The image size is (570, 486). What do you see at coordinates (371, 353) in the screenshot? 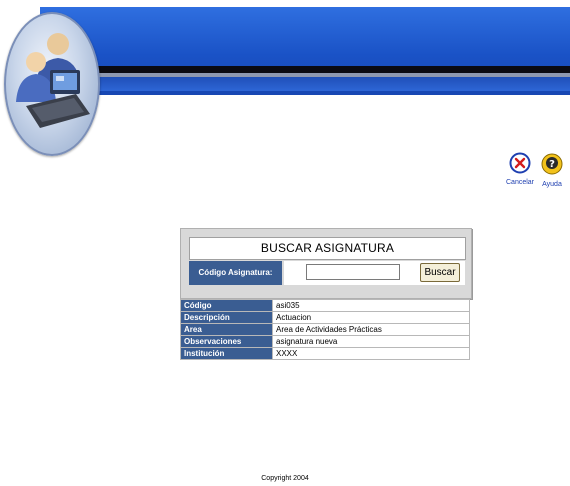
I see `row-value: XXXX` at bounding box center [371, 353].